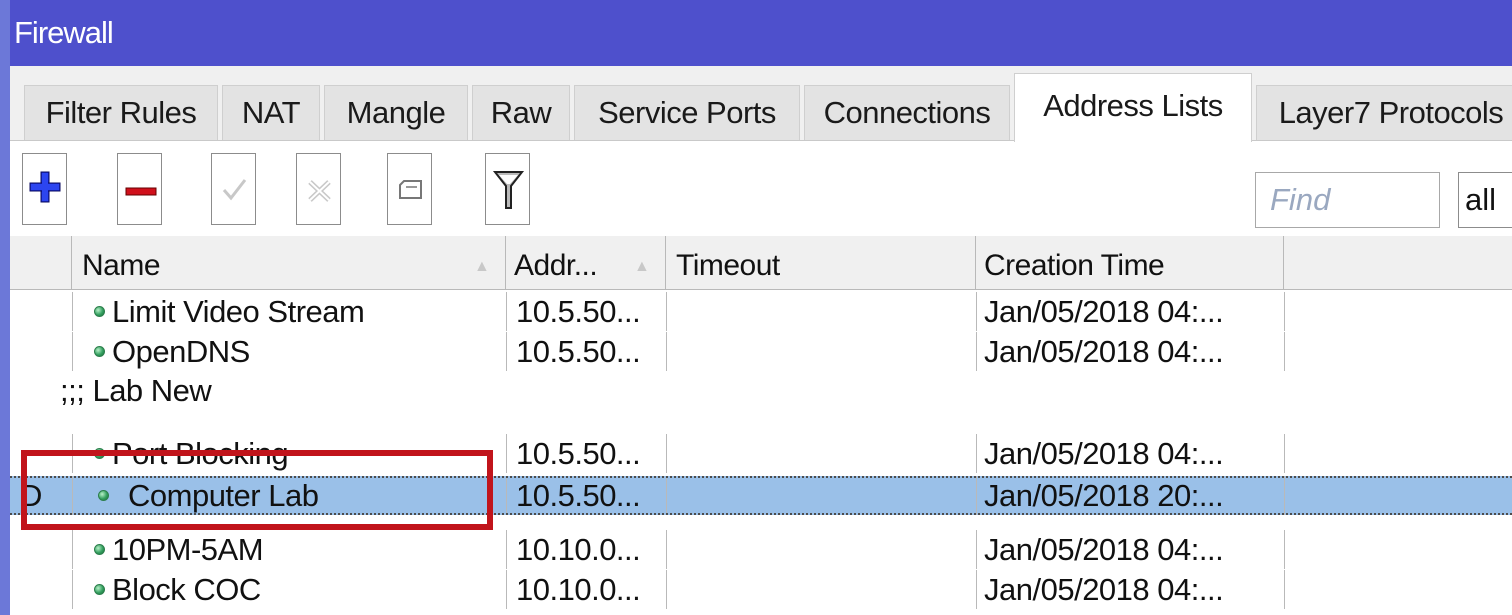 The width and height of the screenshot is (1512, 615). What do you see at coordinates (907, 112) in the screenshot?
I see `tab-connections: Connections` at bounding box center [907, 112].